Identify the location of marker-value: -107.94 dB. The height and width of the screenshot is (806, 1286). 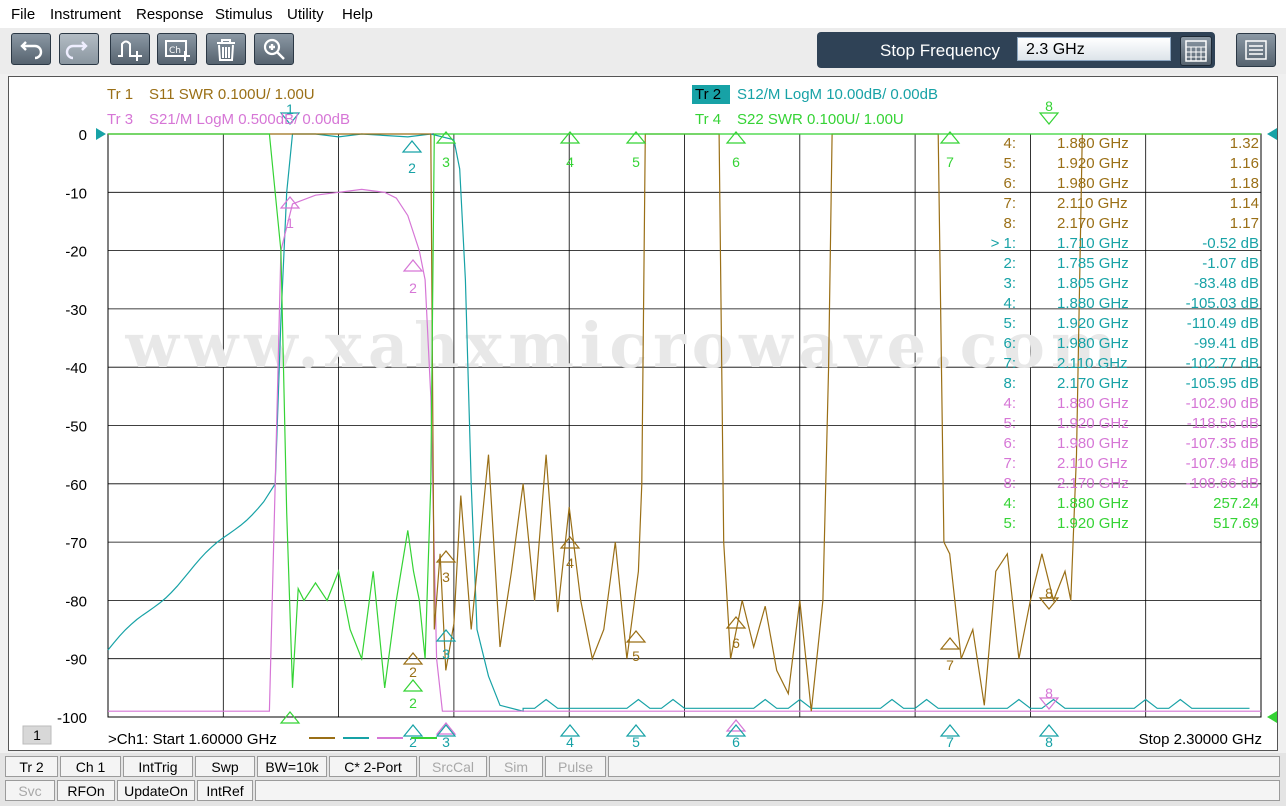
(1222, 463).